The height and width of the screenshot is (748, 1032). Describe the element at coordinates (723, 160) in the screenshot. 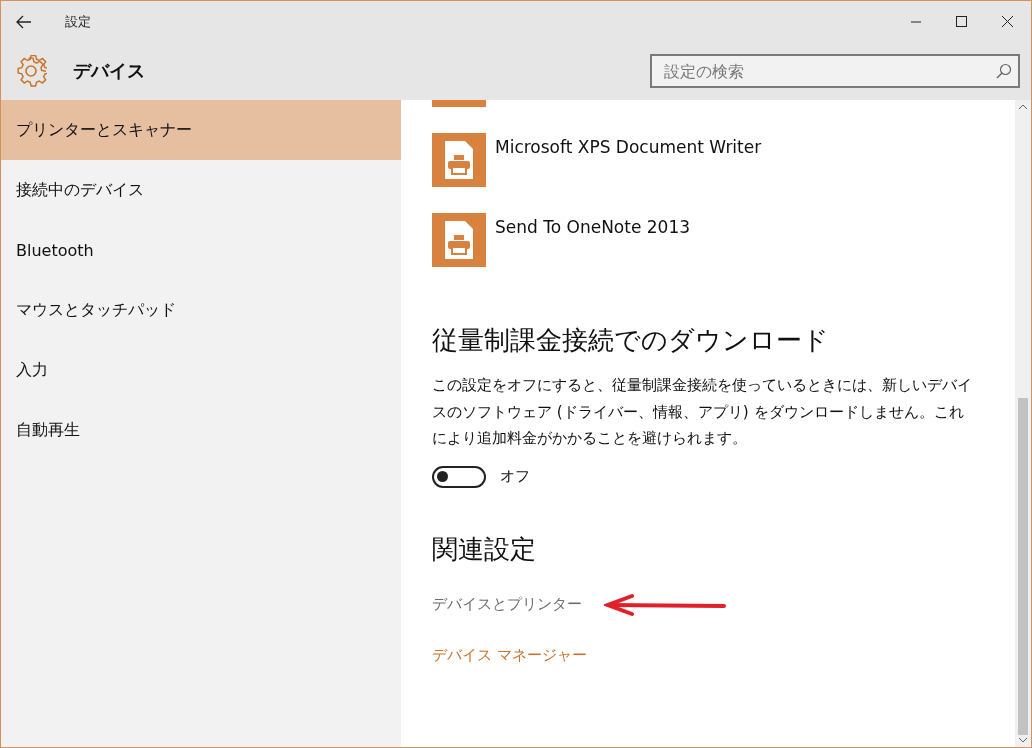

I see `printer-item: Microsoft XPS Document Writer` at that location.